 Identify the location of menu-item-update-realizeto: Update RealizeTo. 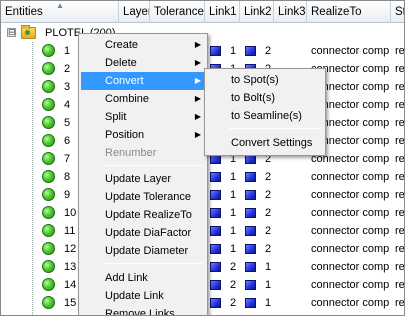
(143, 215).